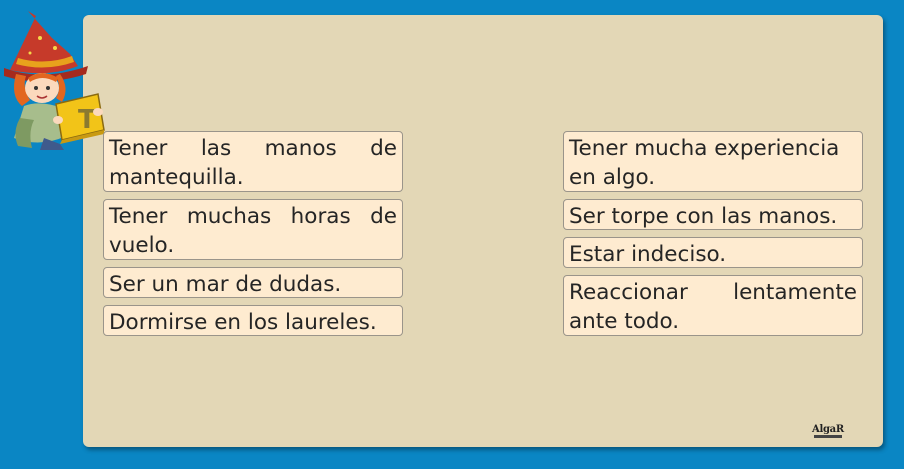  I want to click on meaning-card: Ser torpe con las manos., so click(713, 214).